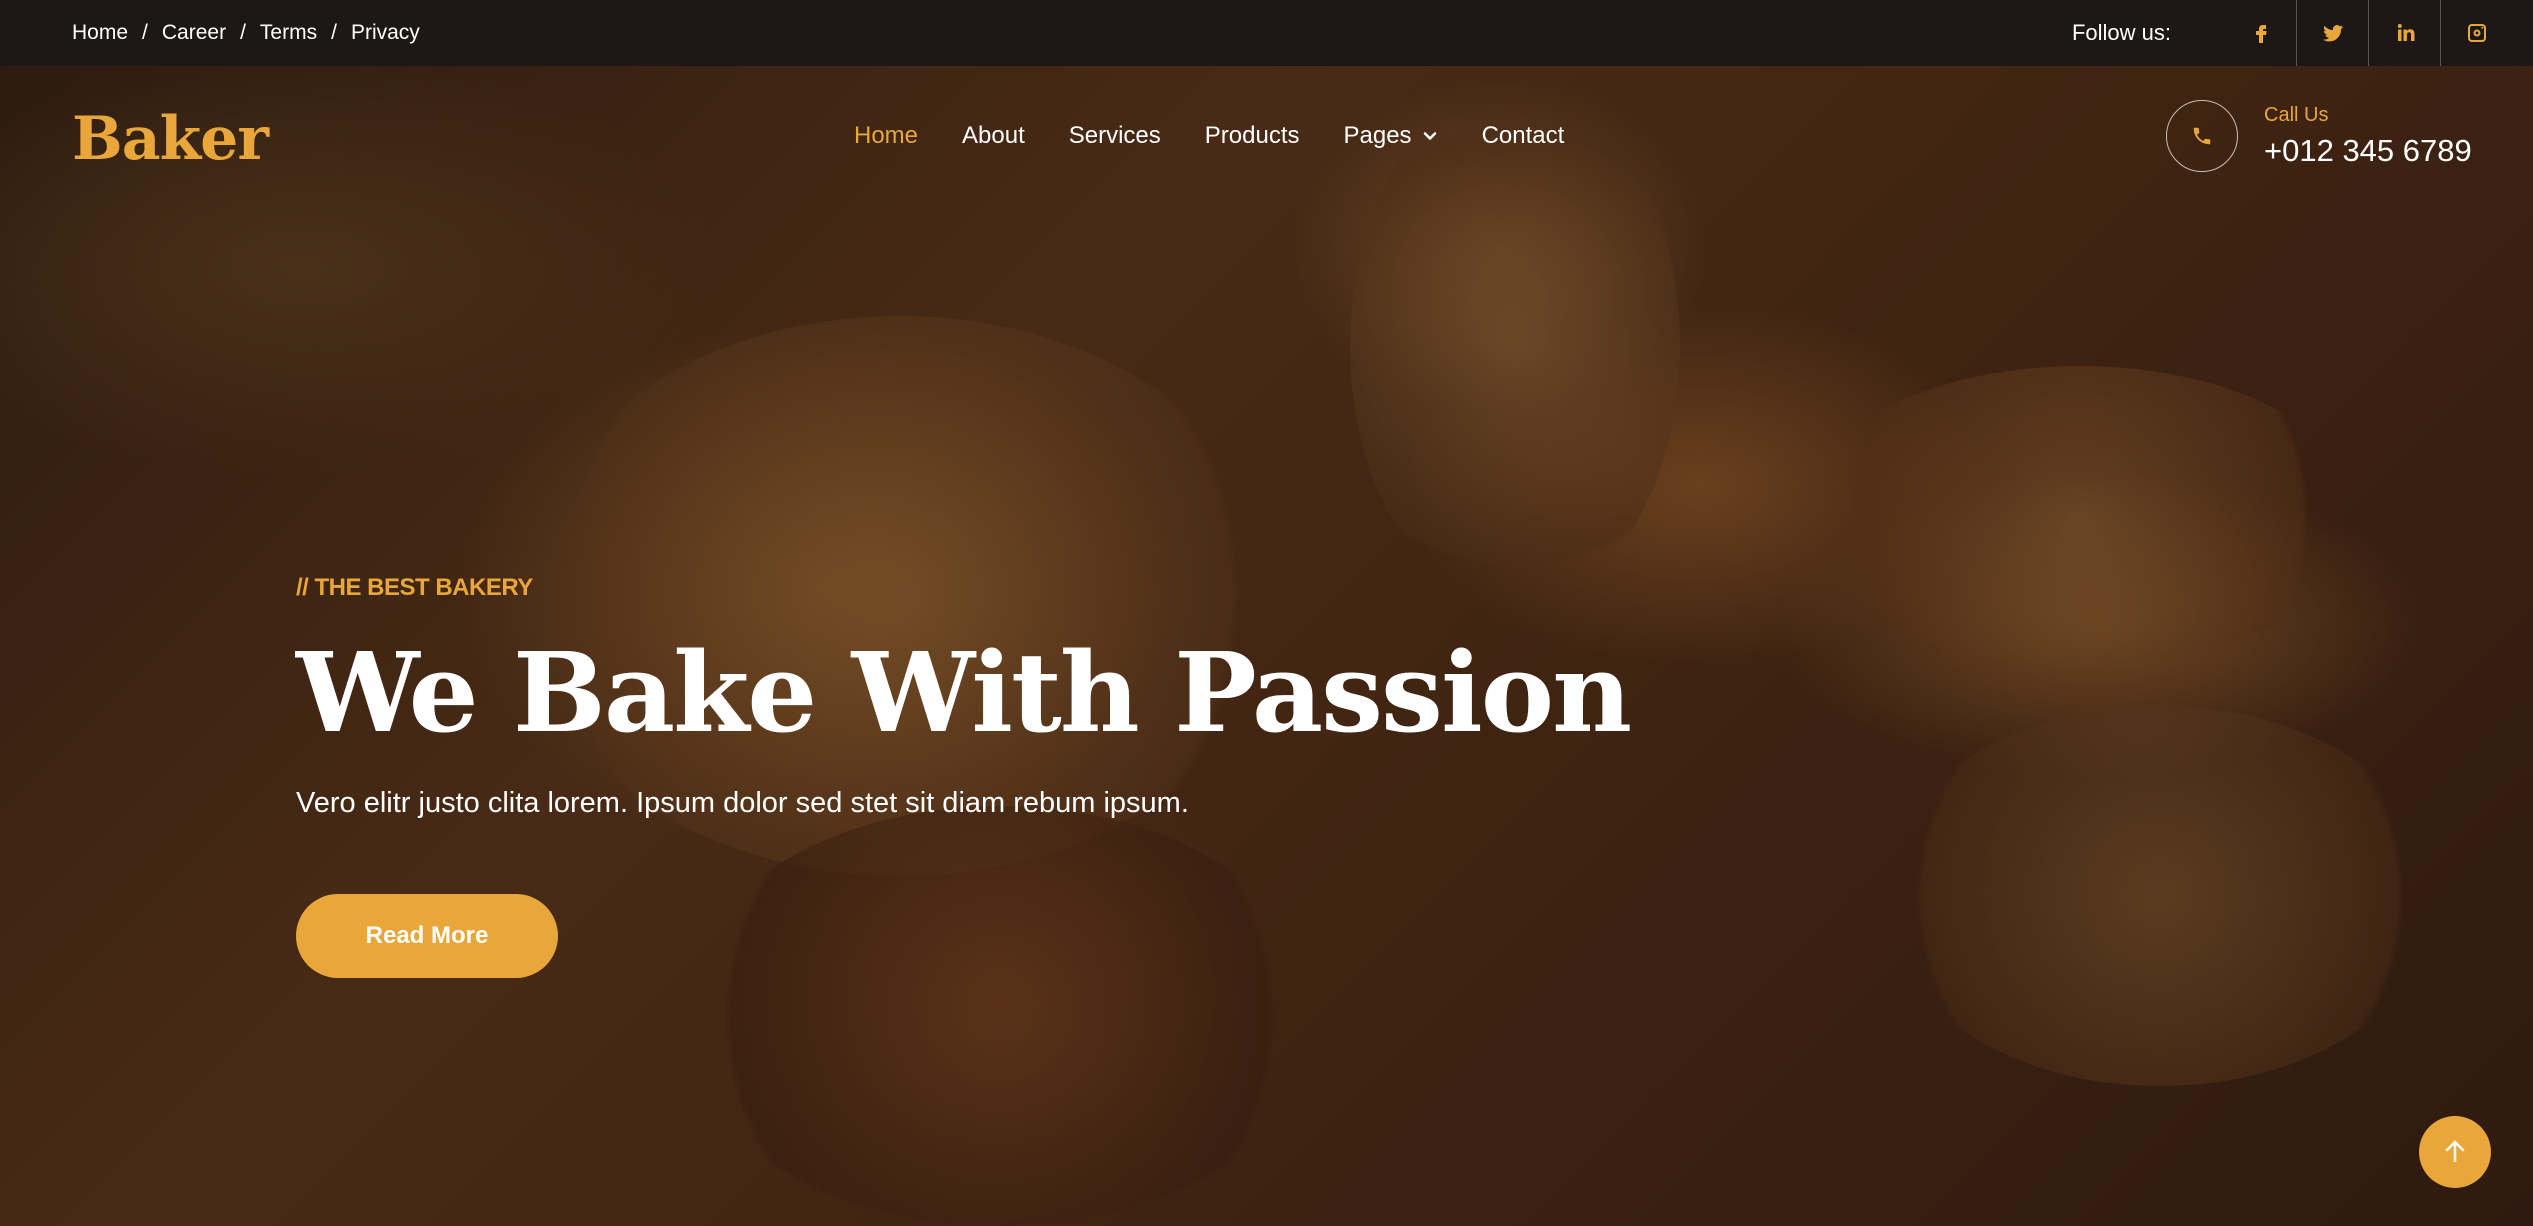 The image size is (2533, 1226). Describe the element at coordinates (1429, 136) in the screenshot. I see `chevron-down-icon` at that location.